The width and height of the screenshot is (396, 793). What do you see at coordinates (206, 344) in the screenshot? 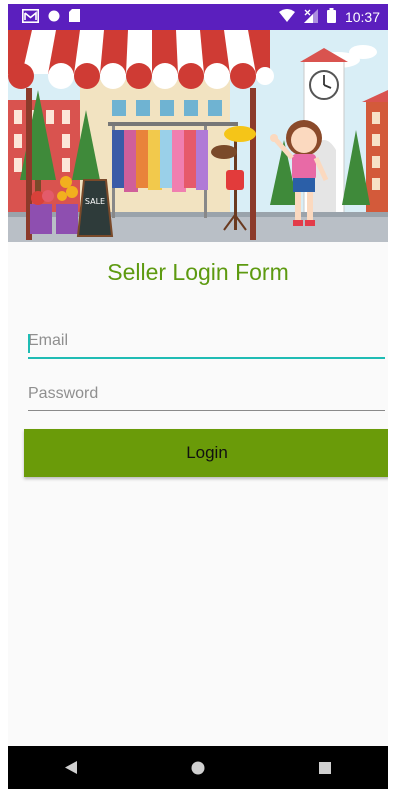
I see `email-field` at bounding box center [206, 344].